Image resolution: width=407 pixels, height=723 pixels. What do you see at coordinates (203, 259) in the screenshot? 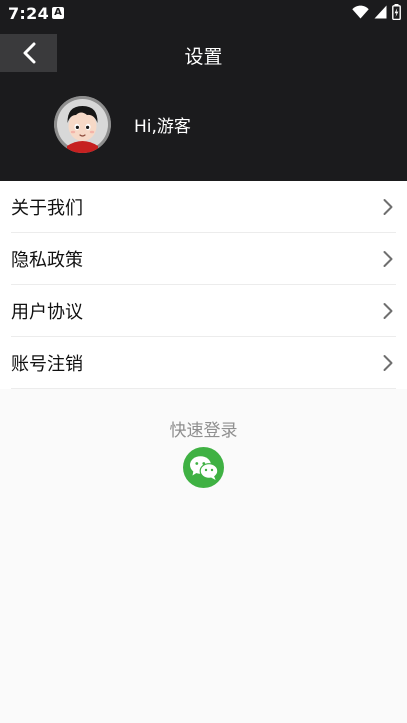
I see `menu-item-privacy-policy: 隐私政策` at bounding box center [203, 259].